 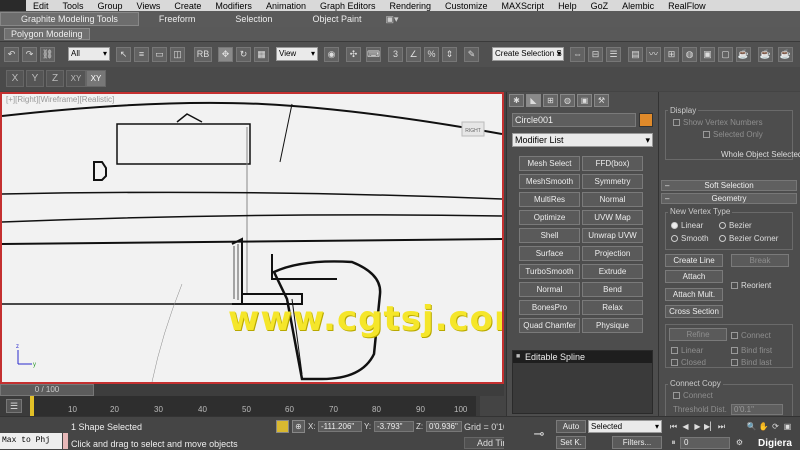 What do you see at coordinates (612, 271) in the screenshot?
I see `modifier-extrude-button: Extrude` at bounding box center [612, 271].